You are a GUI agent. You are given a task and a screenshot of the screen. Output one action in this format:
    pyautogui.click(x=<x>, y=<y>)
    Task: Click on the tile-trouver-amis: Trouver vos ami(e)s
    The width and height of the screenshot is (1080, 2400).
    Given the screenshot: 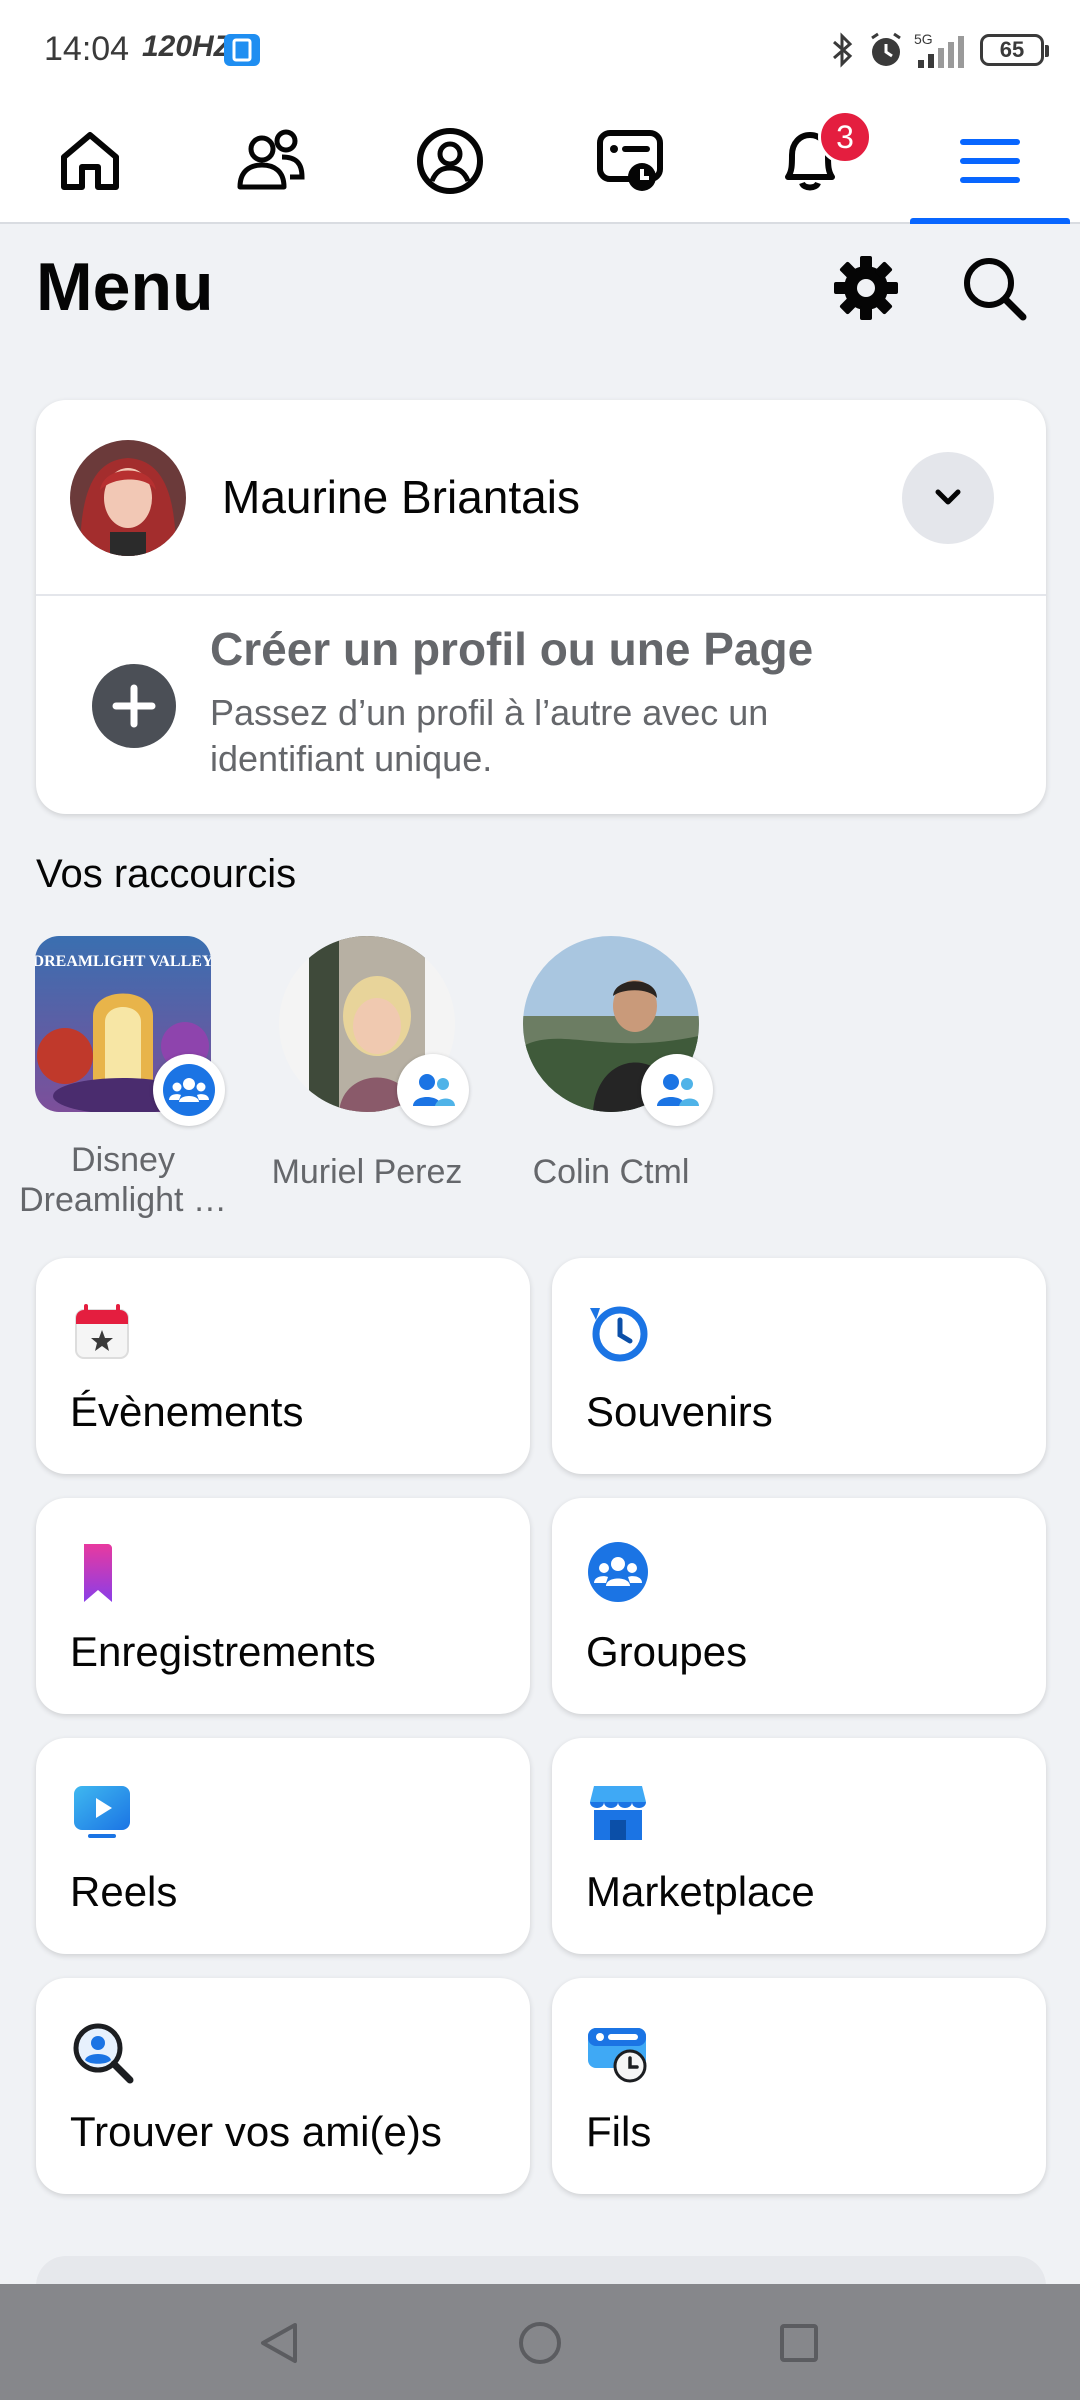 What is the action you would take?
    pyautogui.click(x=283, y=2086)
    